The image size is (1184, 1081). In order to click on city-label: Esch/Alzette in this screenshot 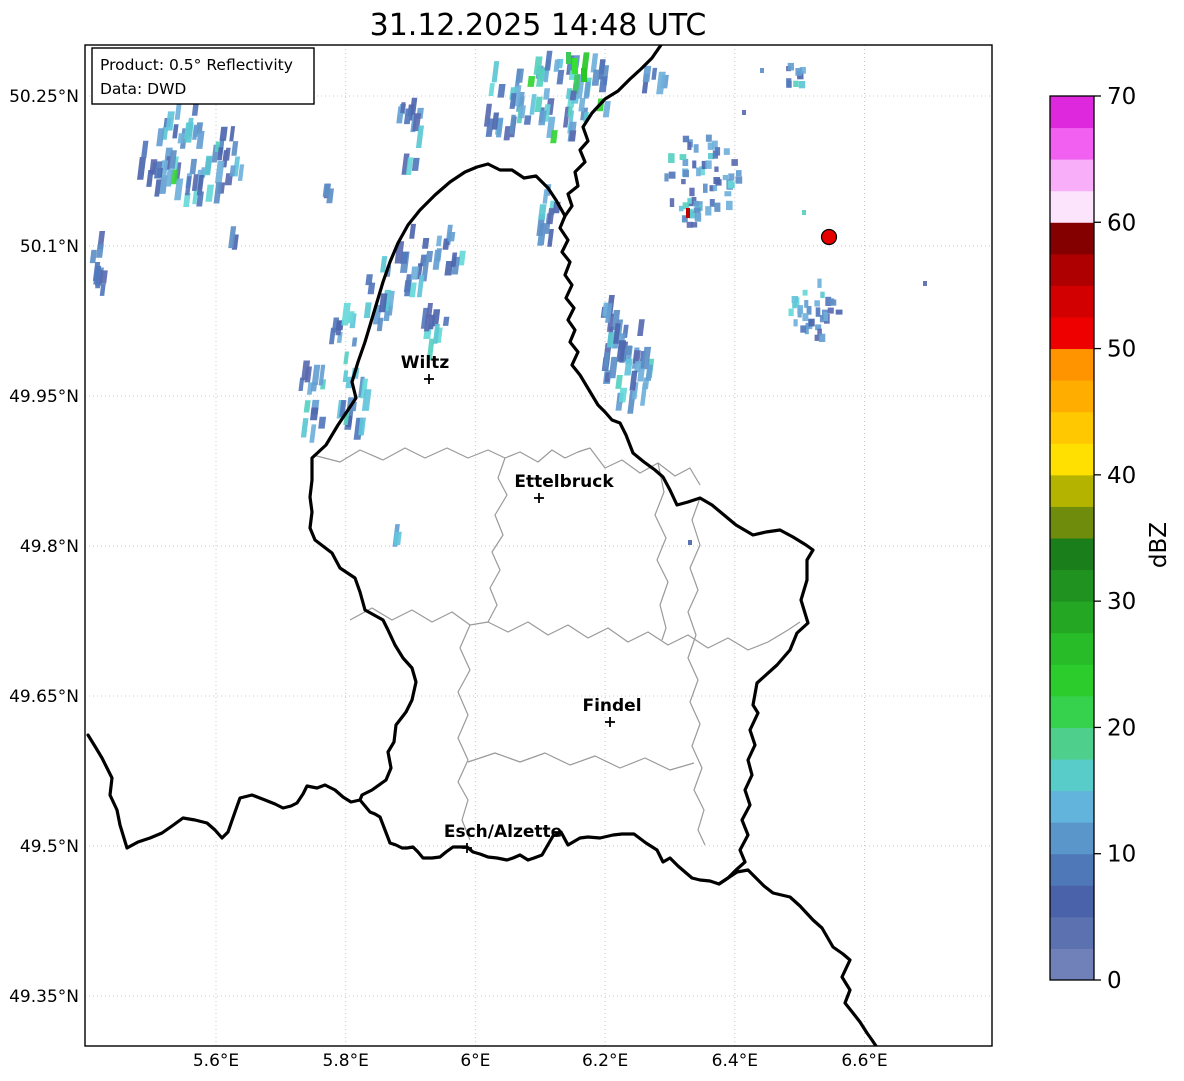, I will do `click(503, 832)`.